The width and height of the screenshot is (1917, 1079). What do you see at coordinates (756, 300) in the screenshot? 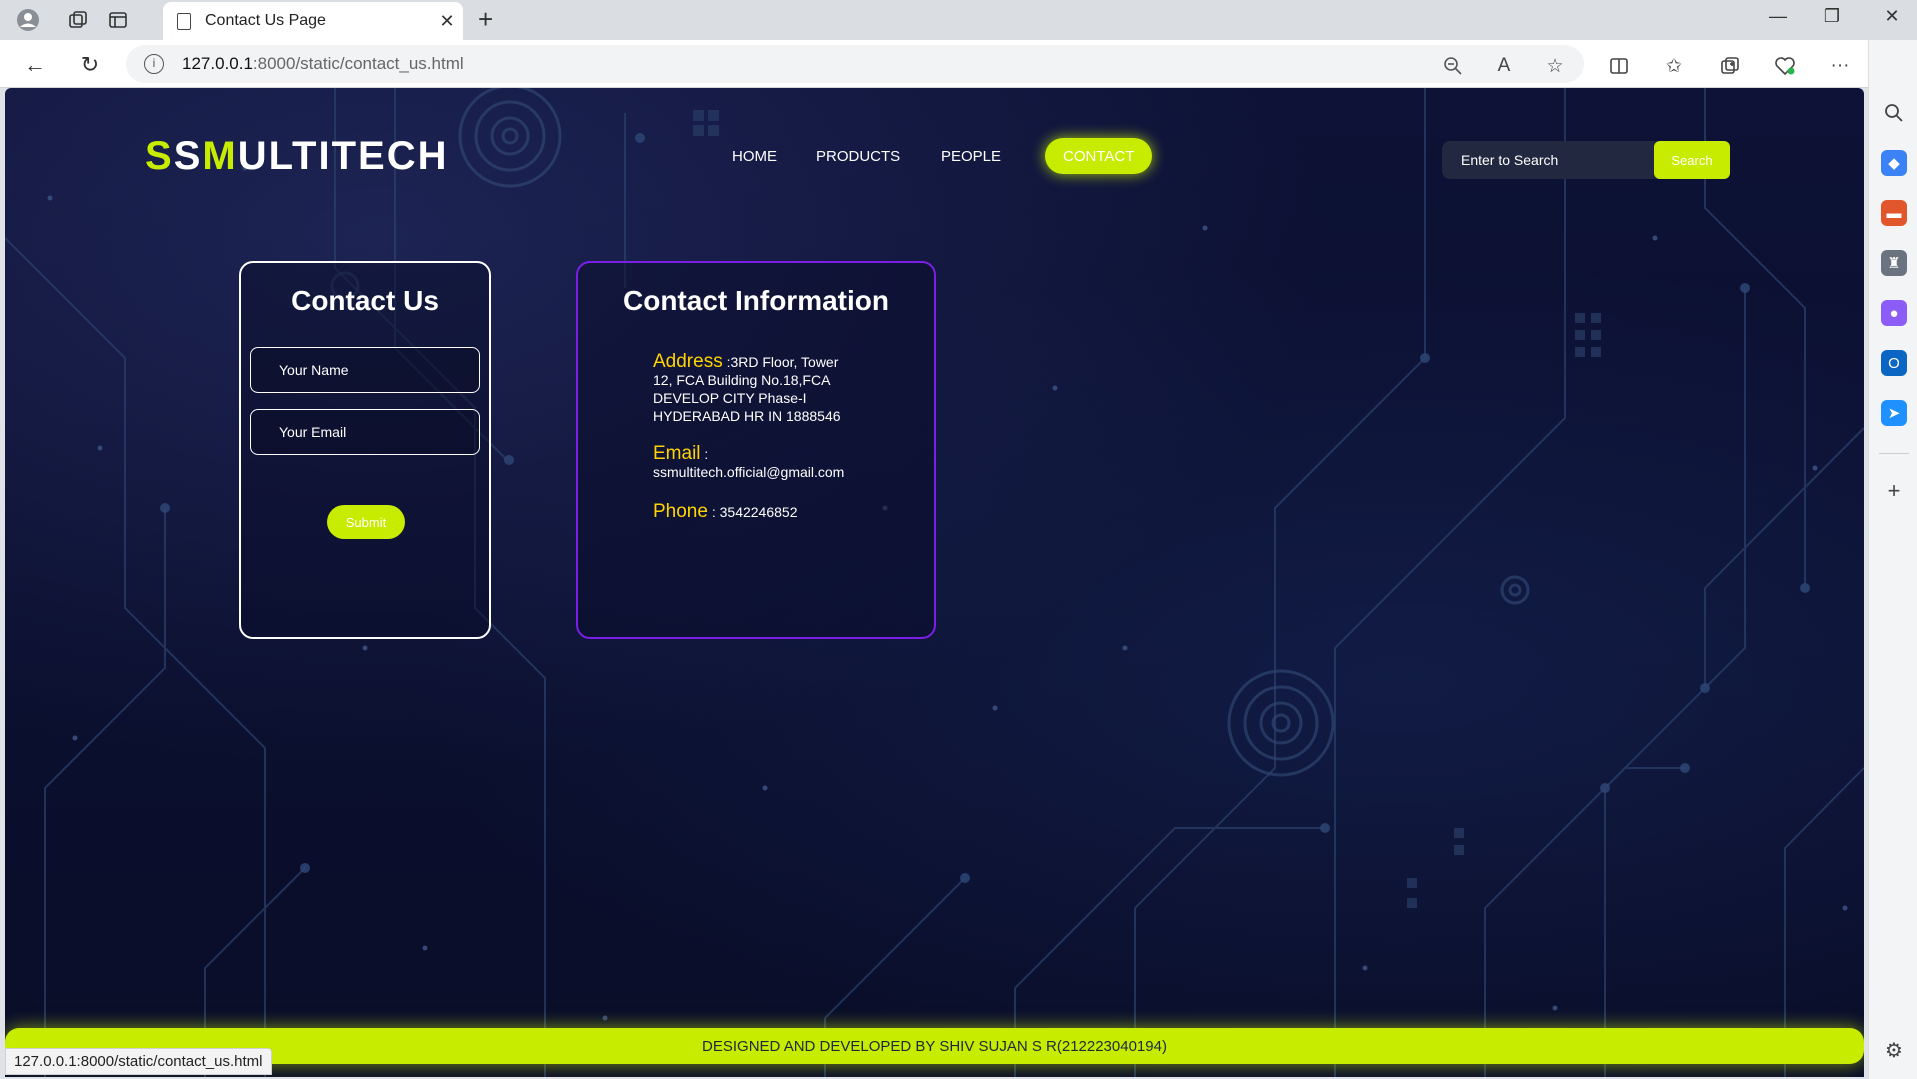
I see `contact-info-title: Contact Information` at bounding box center [756, 300].